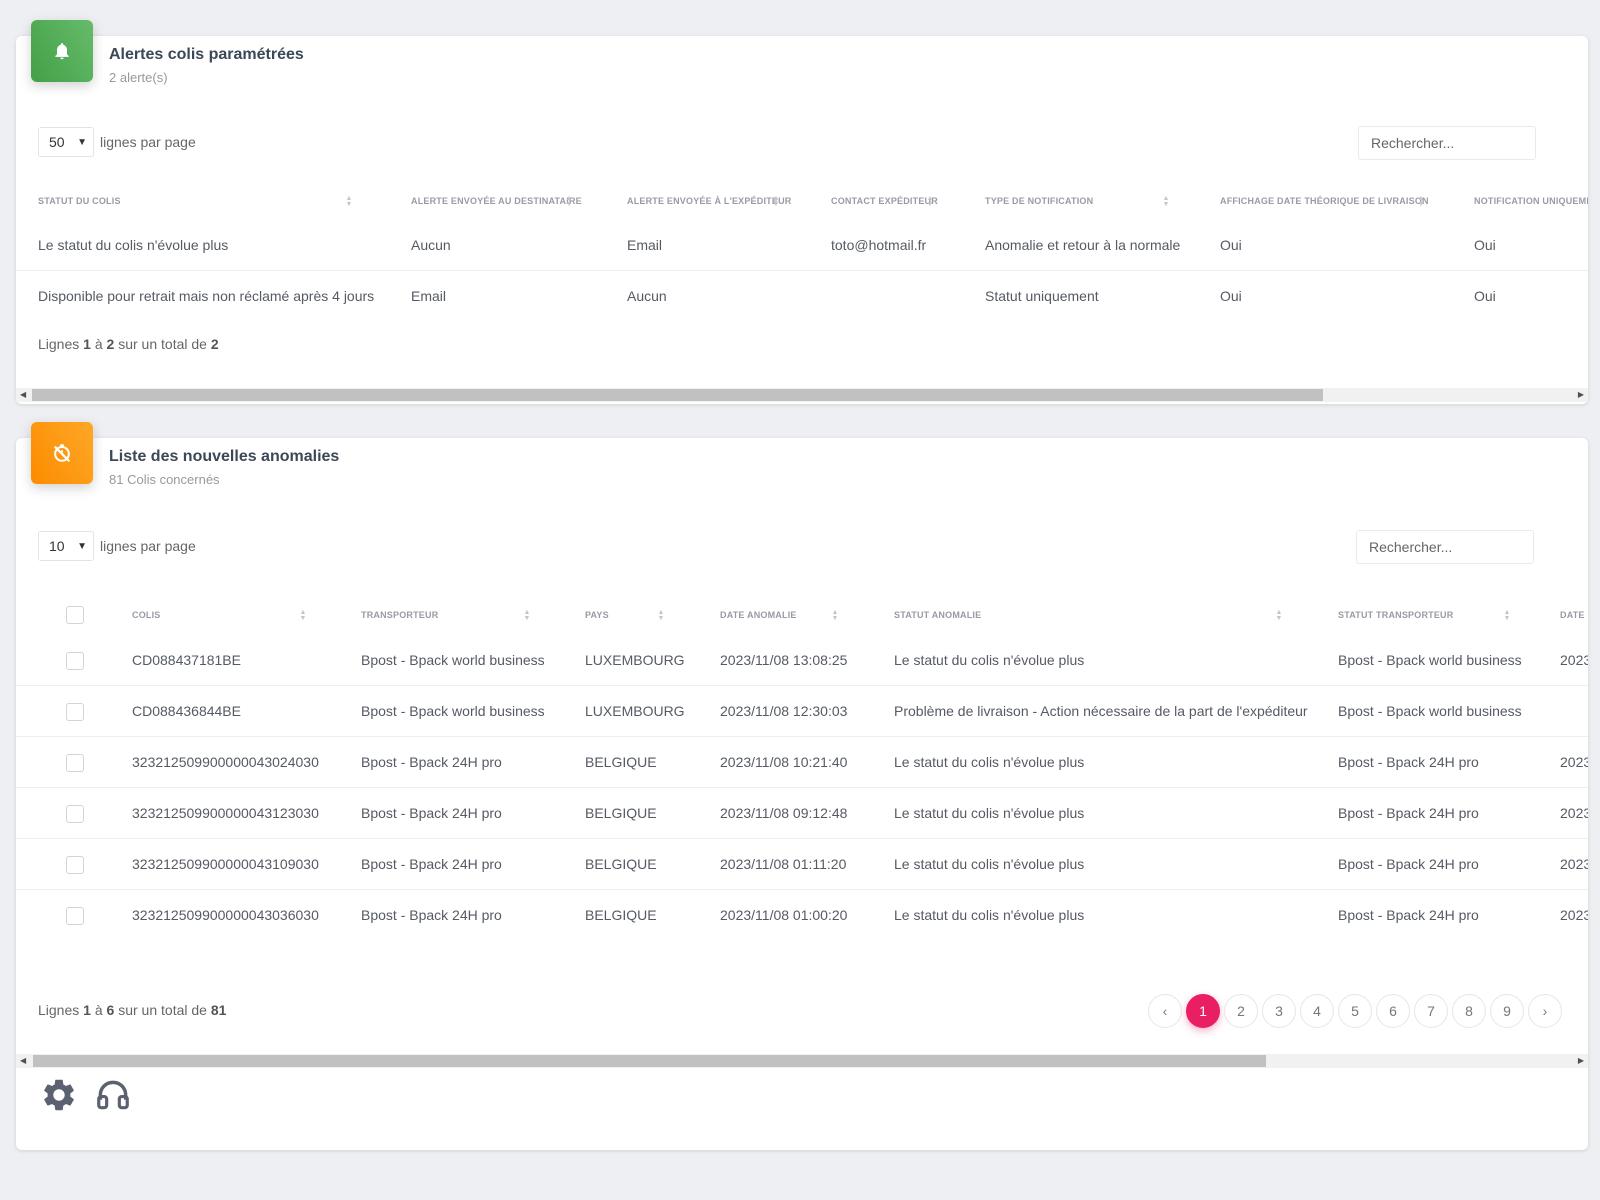 This screenshot has width=1600, height=1200. Describe the element at coordinates (884, 201) in the screenshot. I see `col-header-contact-expediteur: Contact expéditeur` at that location.